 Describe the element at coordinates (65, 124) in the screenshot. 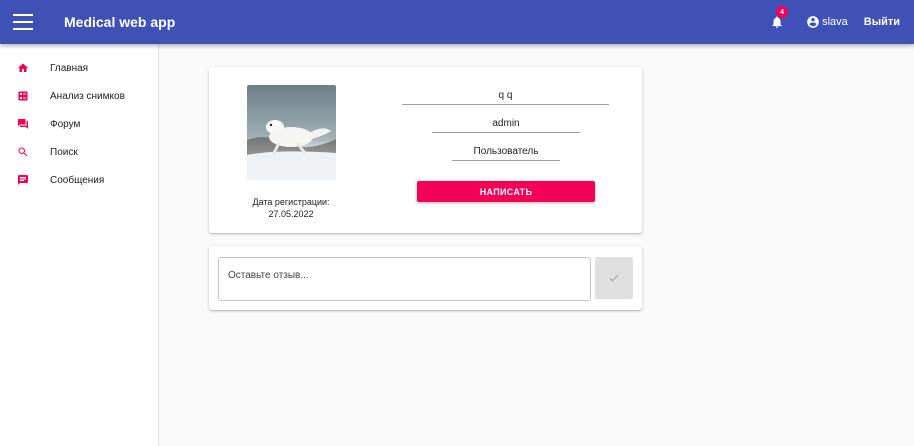

I see `sidebar-item-label: Форум` at that location.